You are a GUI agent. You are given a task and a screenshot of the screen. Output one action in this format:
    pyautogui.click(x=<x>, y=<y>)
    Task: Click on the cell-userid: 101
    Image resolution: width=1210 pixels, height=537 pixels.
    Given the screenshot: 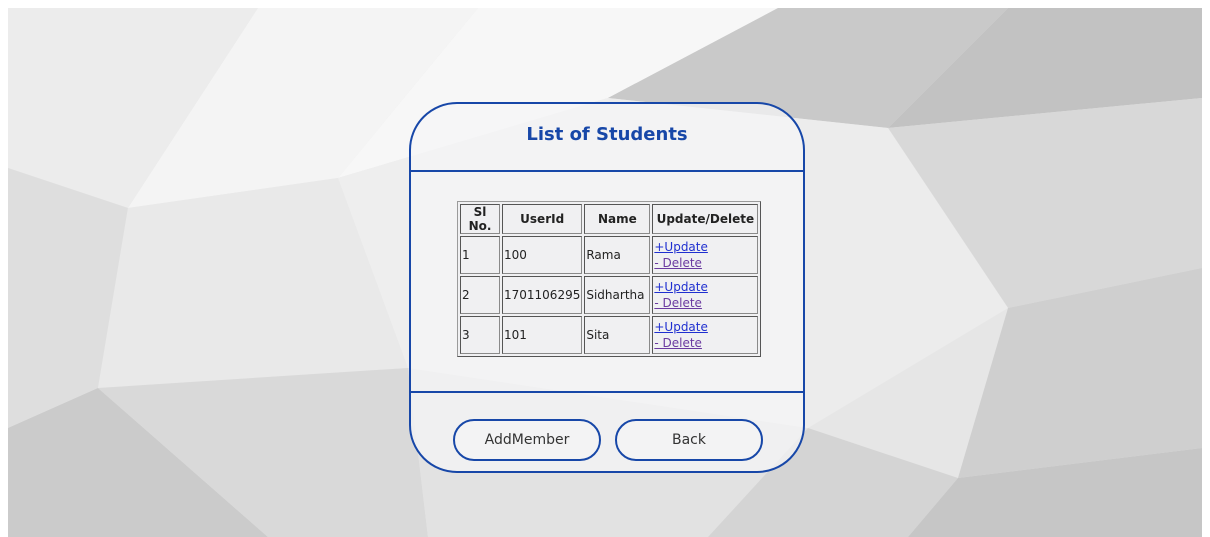 What is the action you would take?
    pyautogui.click(x=542, y=335)
    